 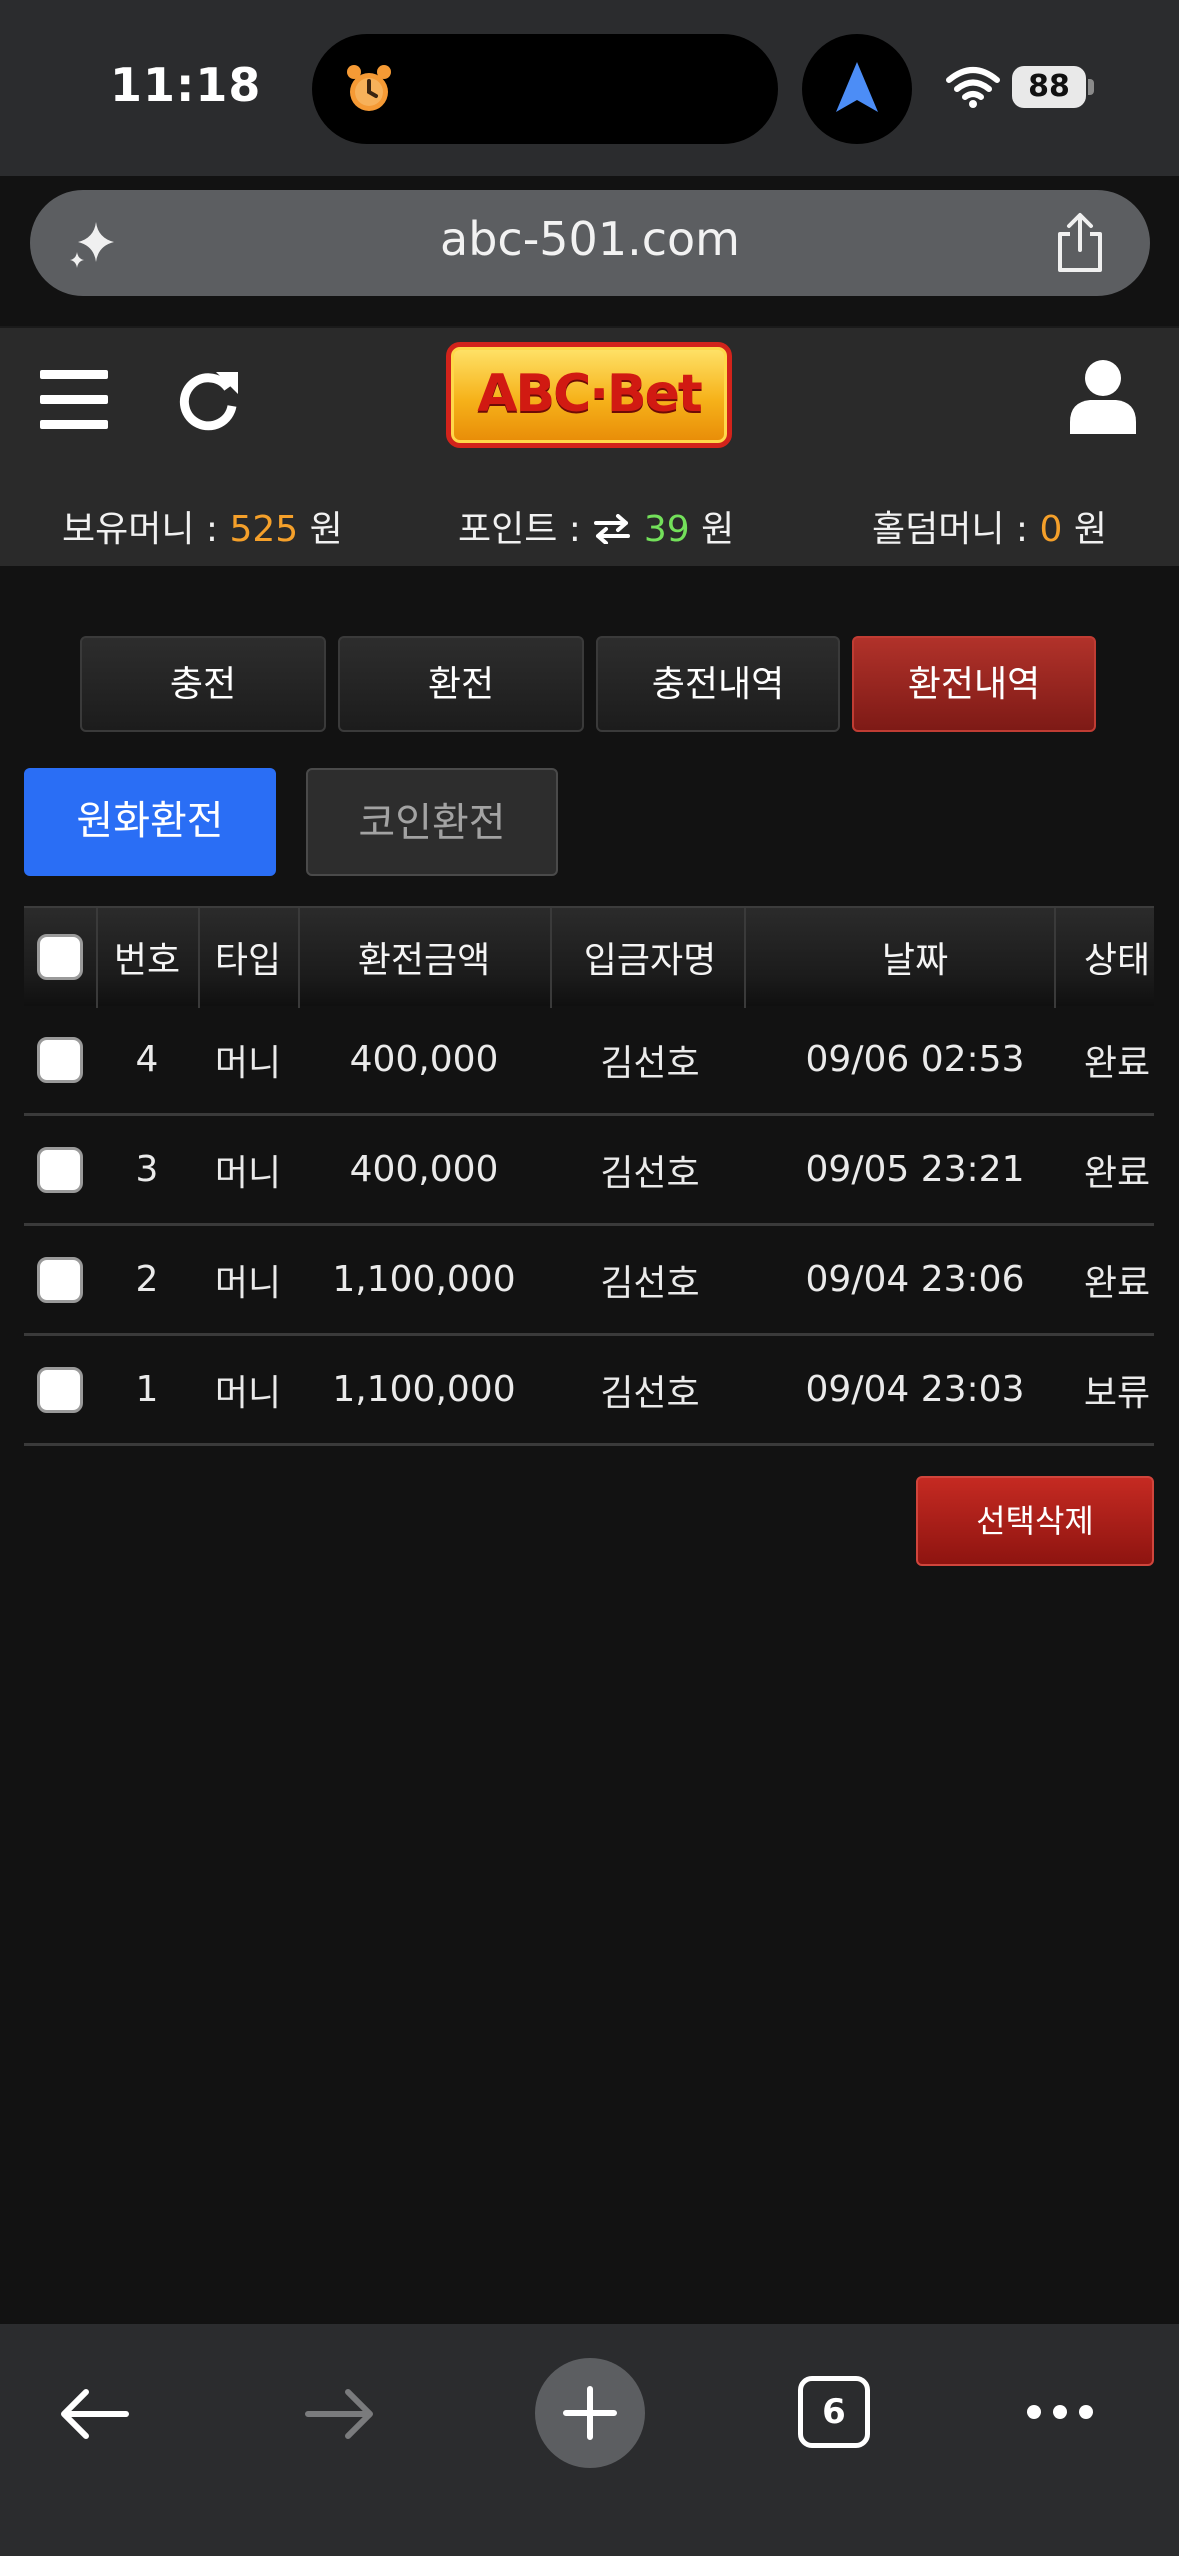 I want to click on subtab-coin-withdraw: 코인환전, so click(x=432, y=822).